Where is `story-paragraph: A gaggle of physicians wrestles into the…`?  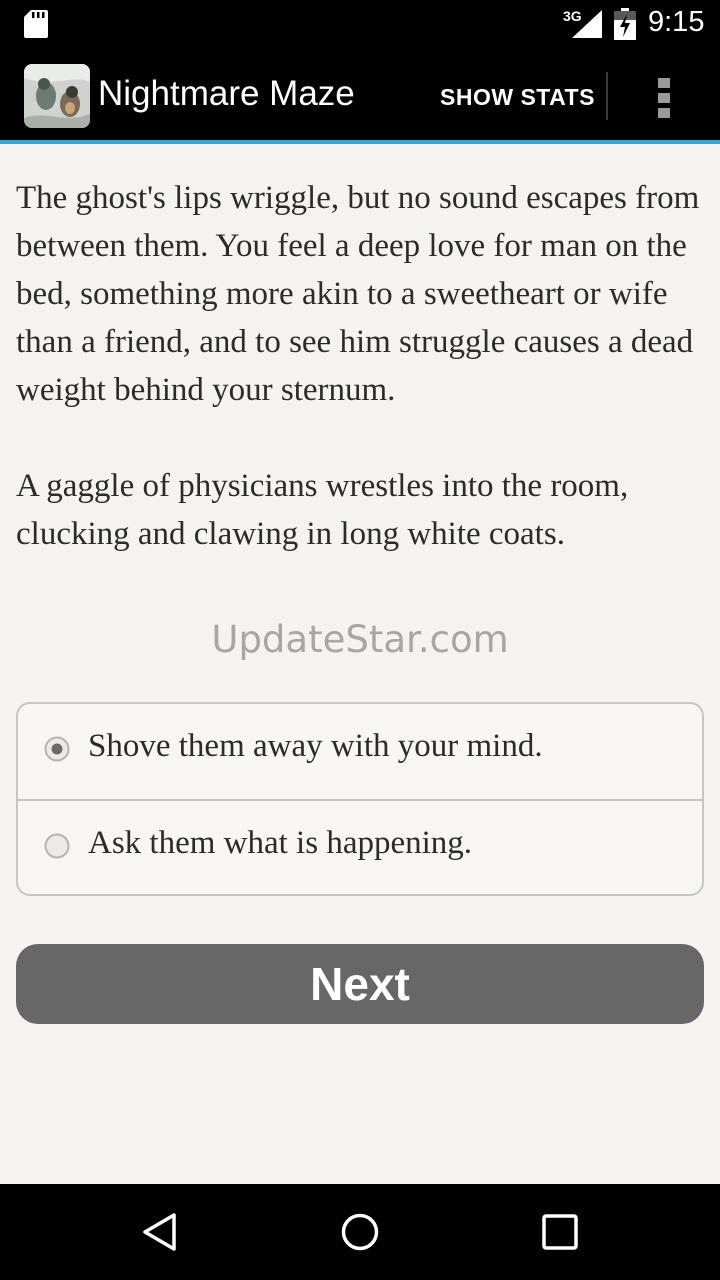
story-paragraph: A gaggle of physicians wrestles into the… is located at coordinates (322, 510).